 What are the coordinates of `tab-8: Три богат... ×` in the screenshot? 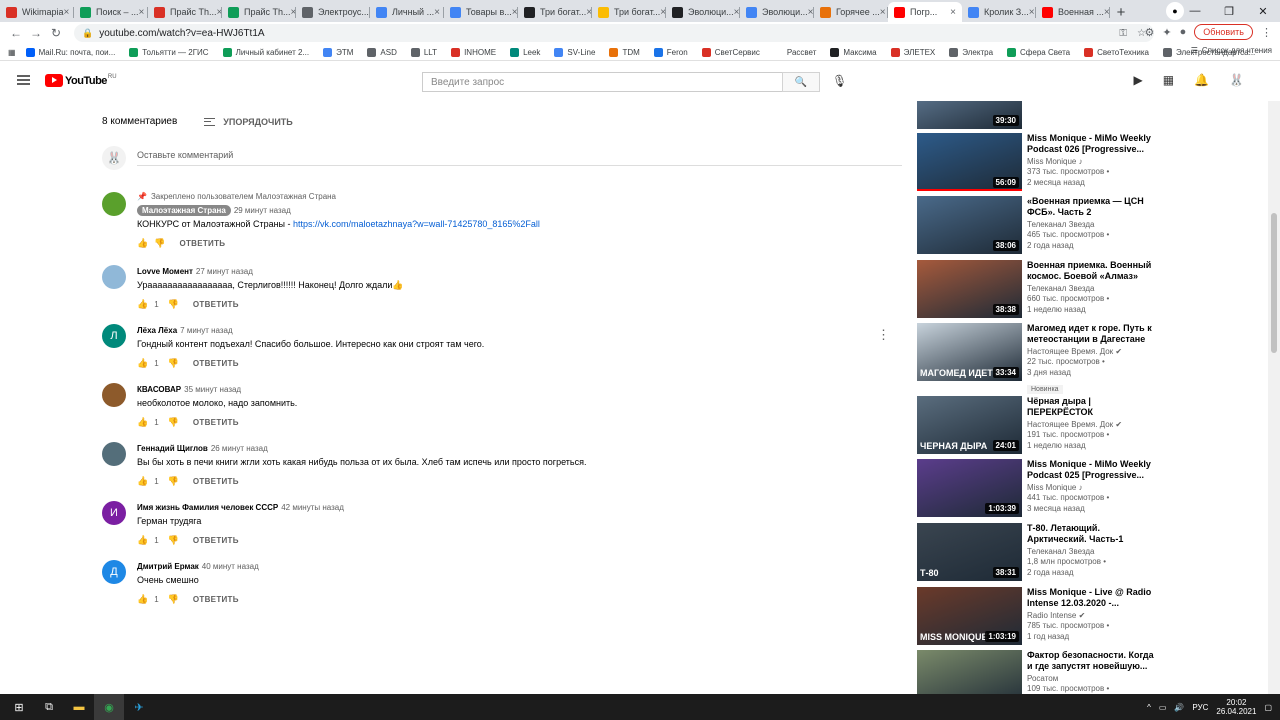 It's located at (629, 12).